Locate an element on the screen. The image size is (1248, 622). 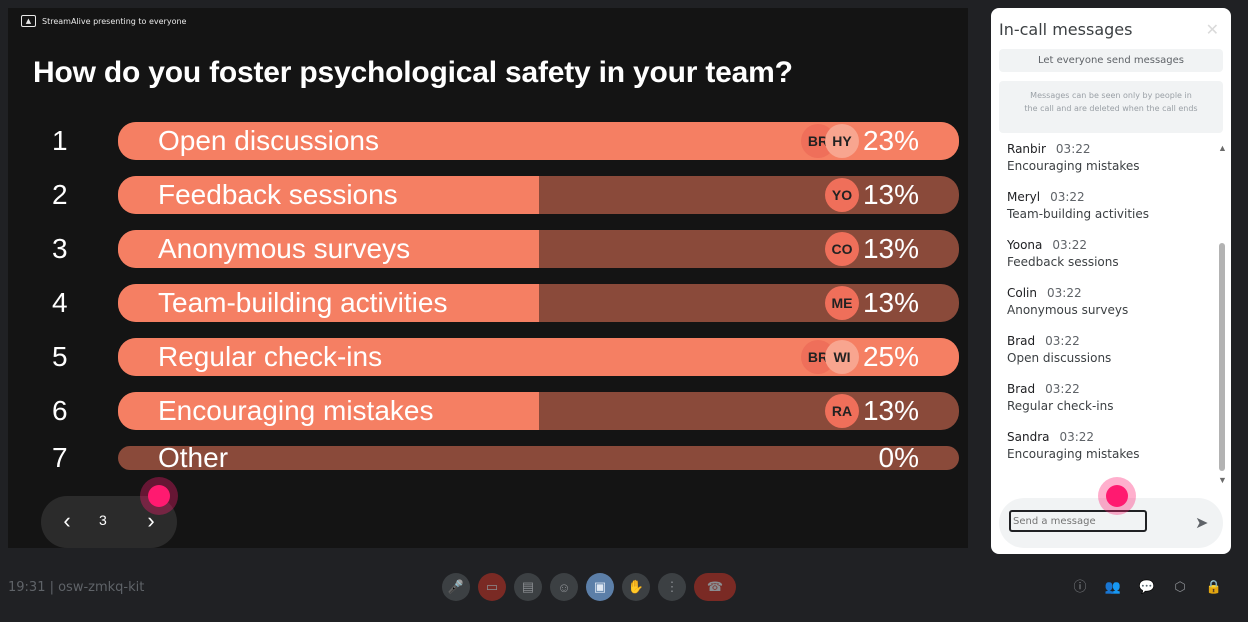
chat-message: Brad 03:22 Open discussions is located at coordinates (1107, 347).